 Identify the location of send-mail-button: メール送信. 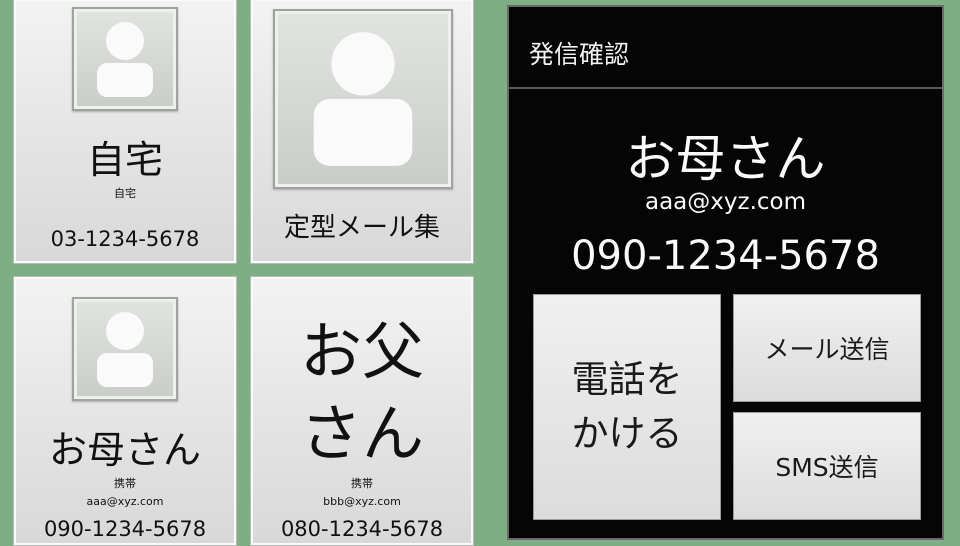
(827, 348).